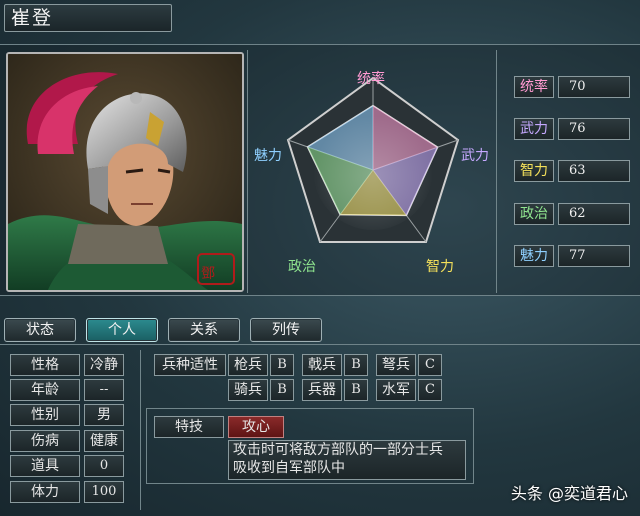 Image resolution: width=640 pixels, height=516 pixels. Describe the element at coordinates (248, 390) in the screenshot. I see `unit-cavalry: 骑兵` at that location.